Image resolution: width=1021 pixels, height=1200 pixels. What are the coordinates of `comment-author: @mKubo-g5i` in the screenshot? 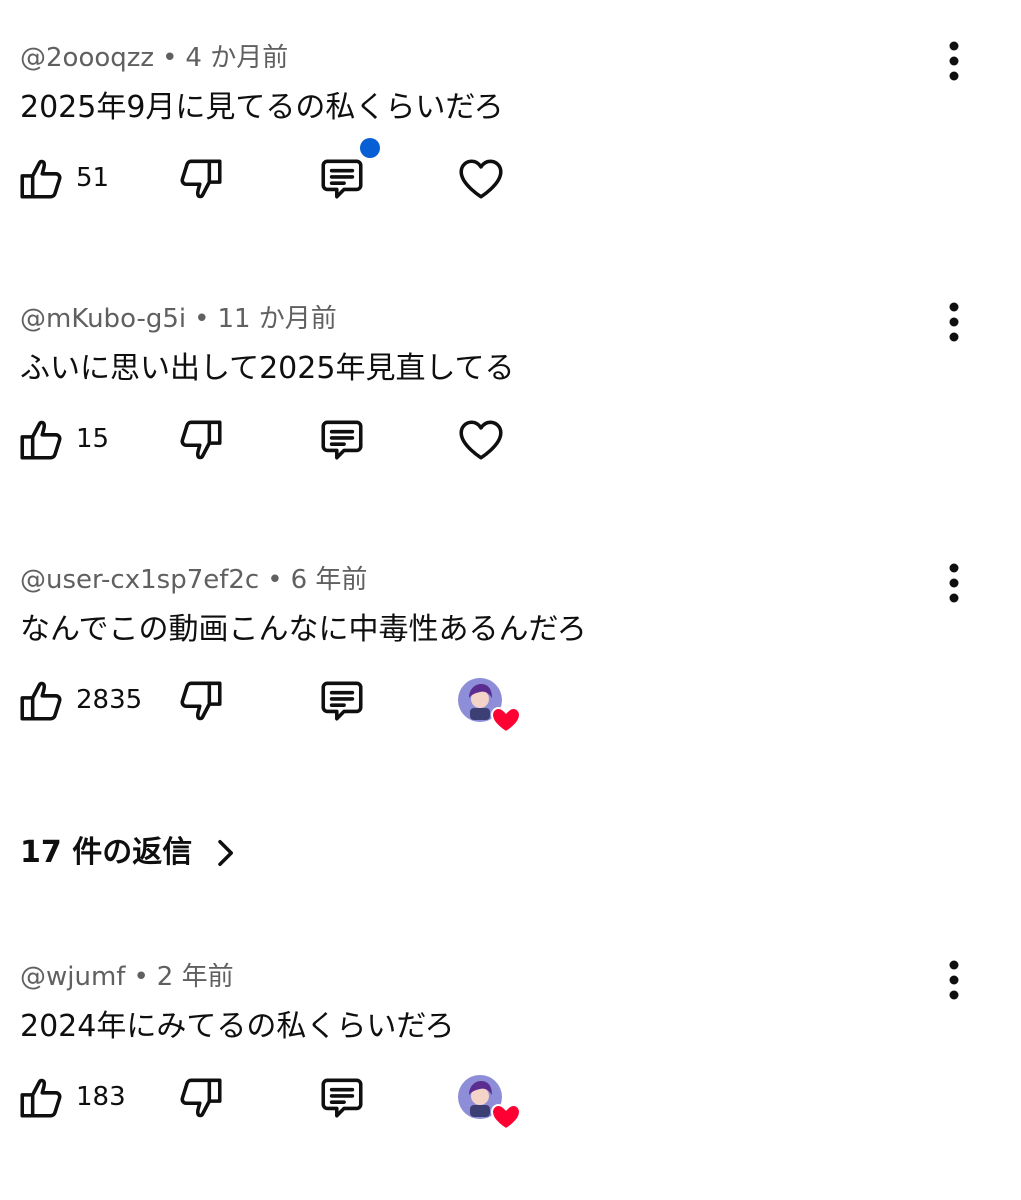 It's located at (103, 319).